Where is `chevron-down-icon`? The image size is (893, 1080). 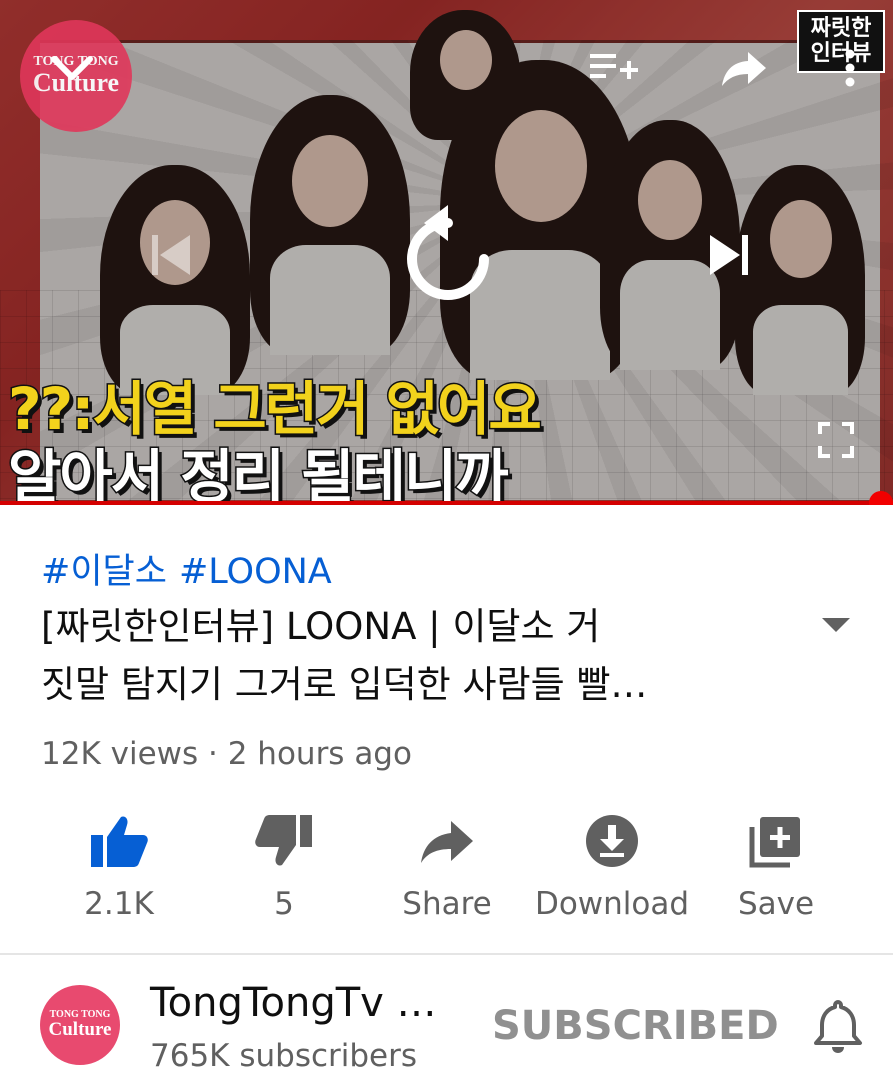
chevron-down-icon is located at coordinates (72, 68).